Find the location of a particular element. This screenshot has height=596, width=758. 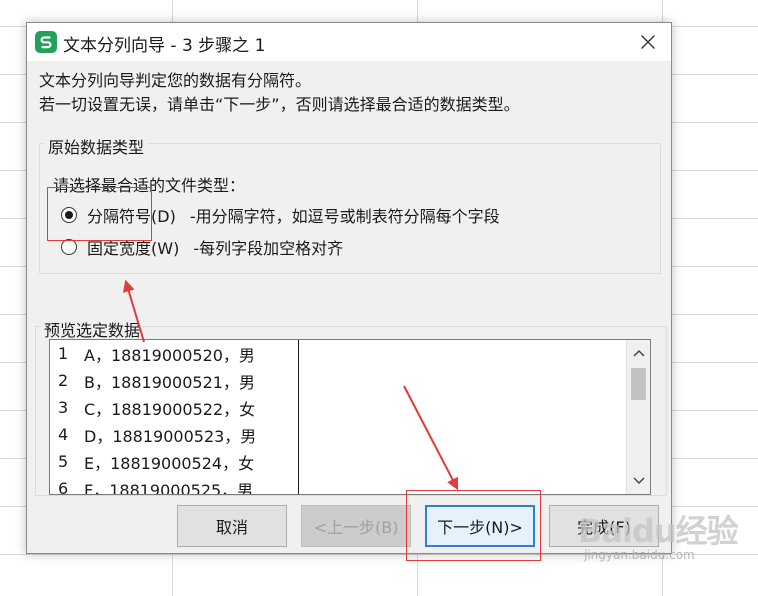

file-type-prompt: 请选择最合适的文件类型： is located at coordinates (149, 185).